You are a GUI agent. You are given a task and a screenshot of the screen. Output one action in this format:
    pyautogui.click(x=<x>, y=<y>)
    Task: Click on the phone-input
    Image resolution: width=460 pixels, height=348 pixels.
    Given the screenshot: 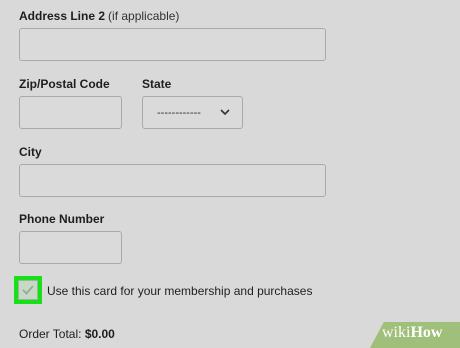 What is the action you would take?
    pyautogui.click(x=70, y=247)
    